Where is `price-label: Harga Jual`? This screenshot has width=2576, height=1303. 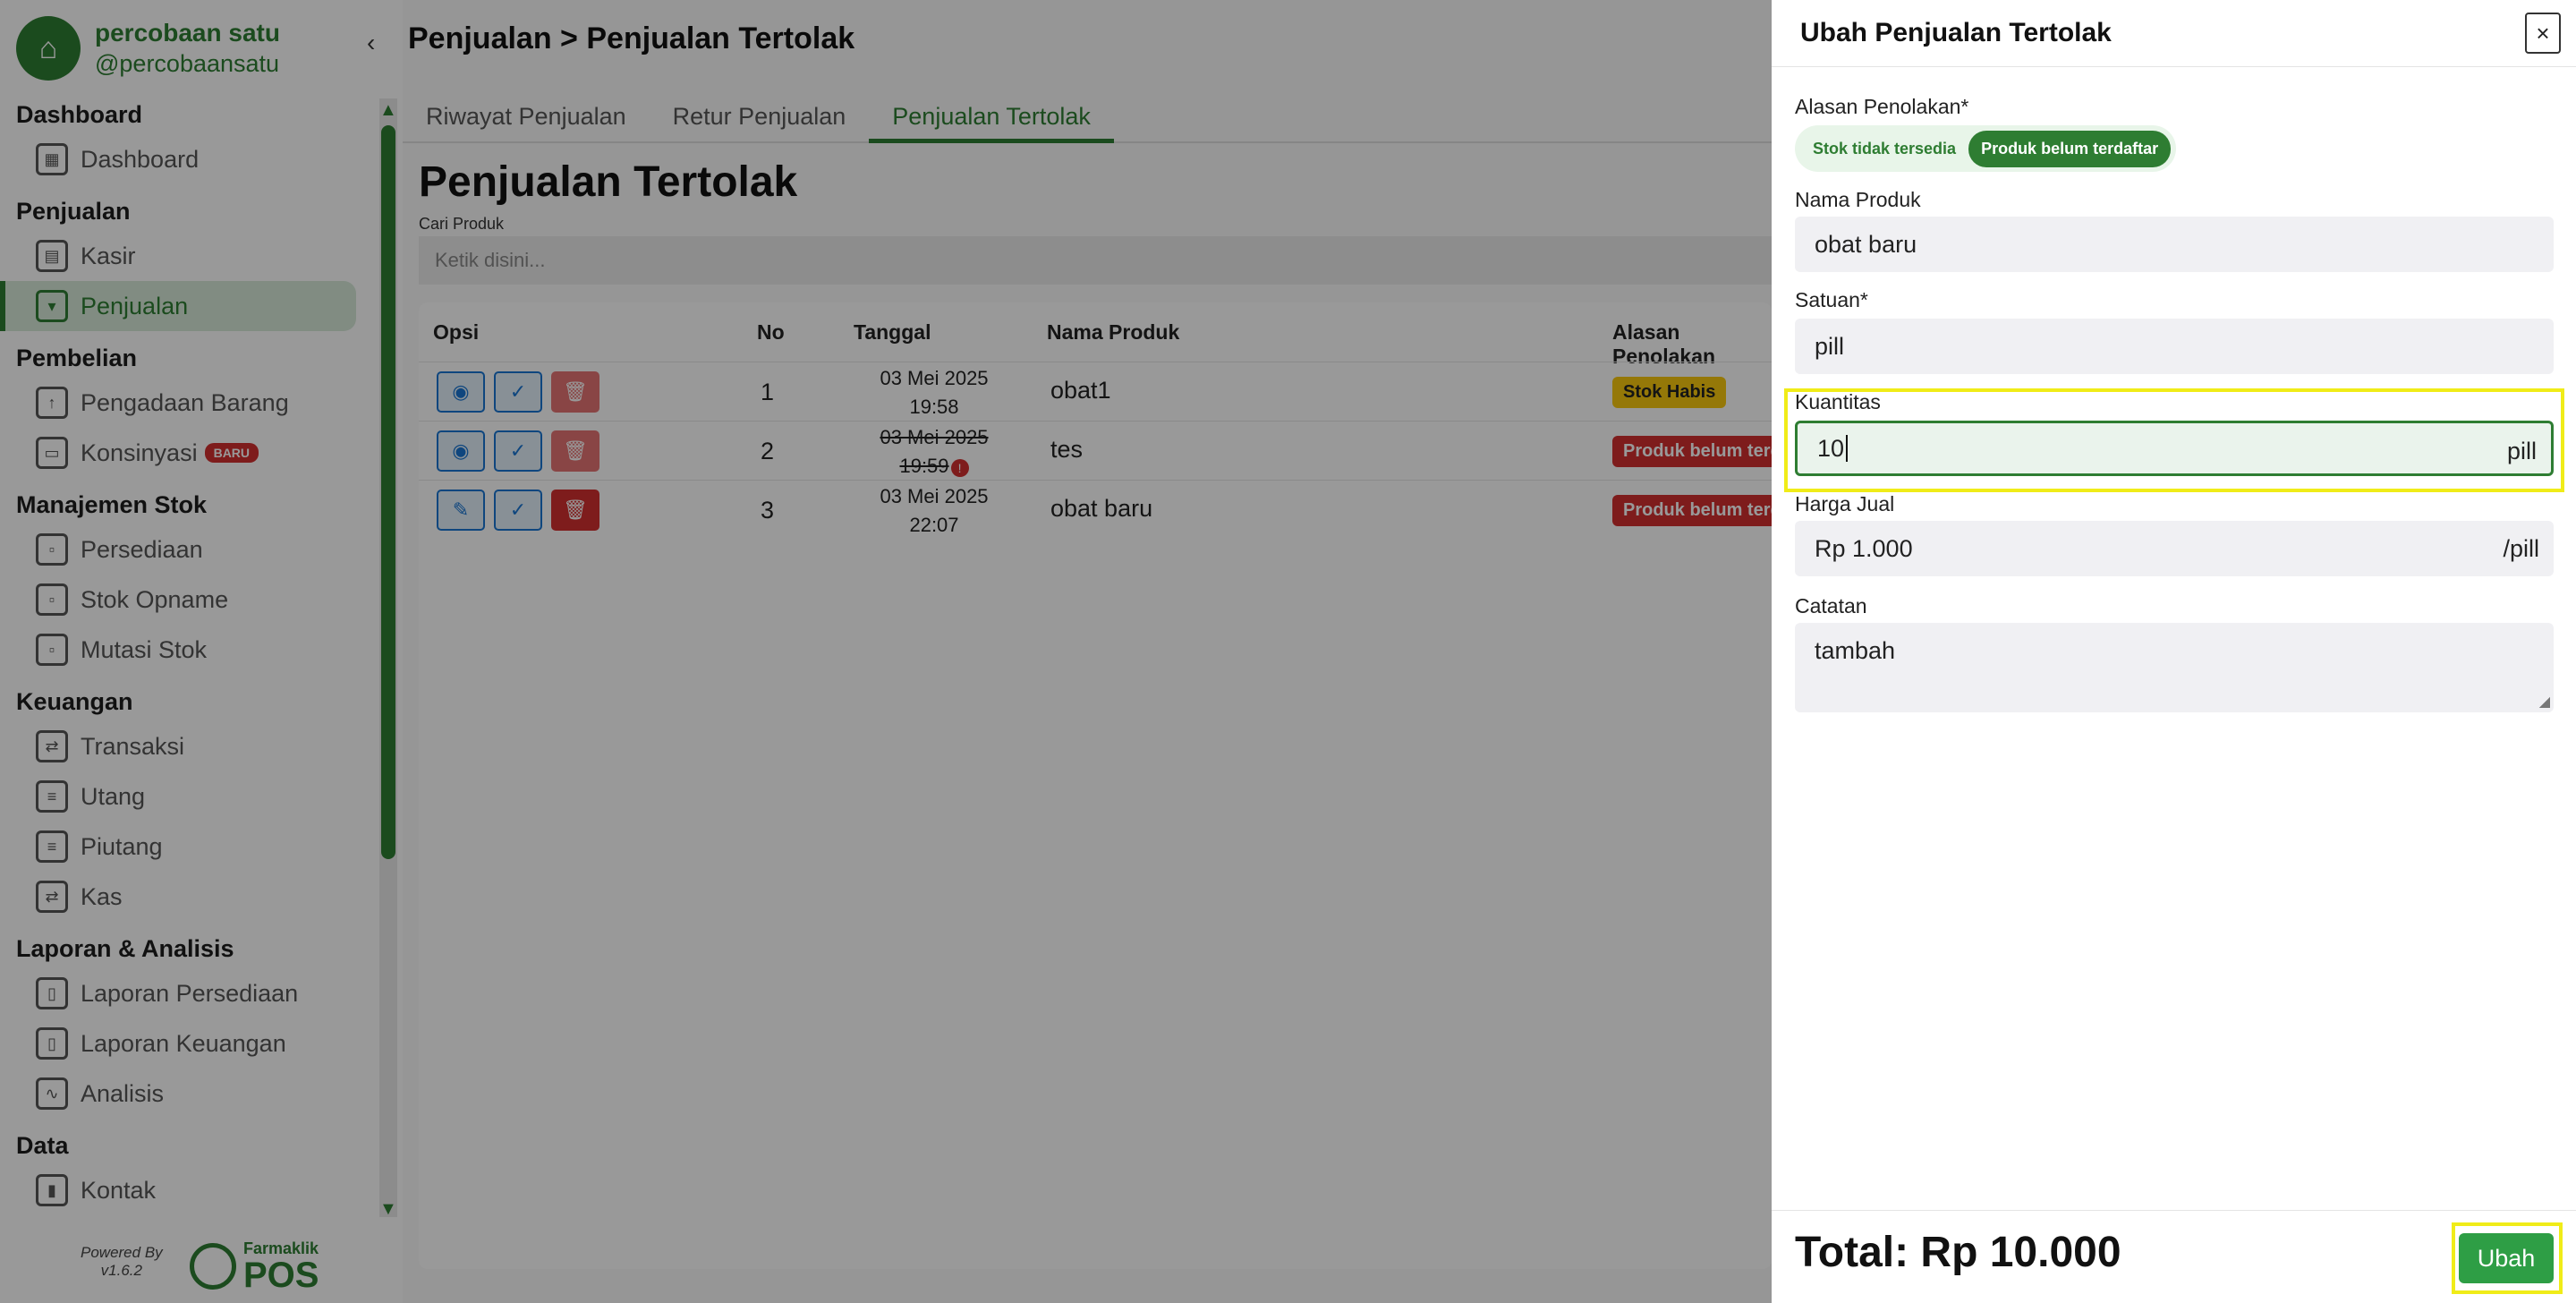 price-label: Harga Jual is located at coordinates (1845, 503).